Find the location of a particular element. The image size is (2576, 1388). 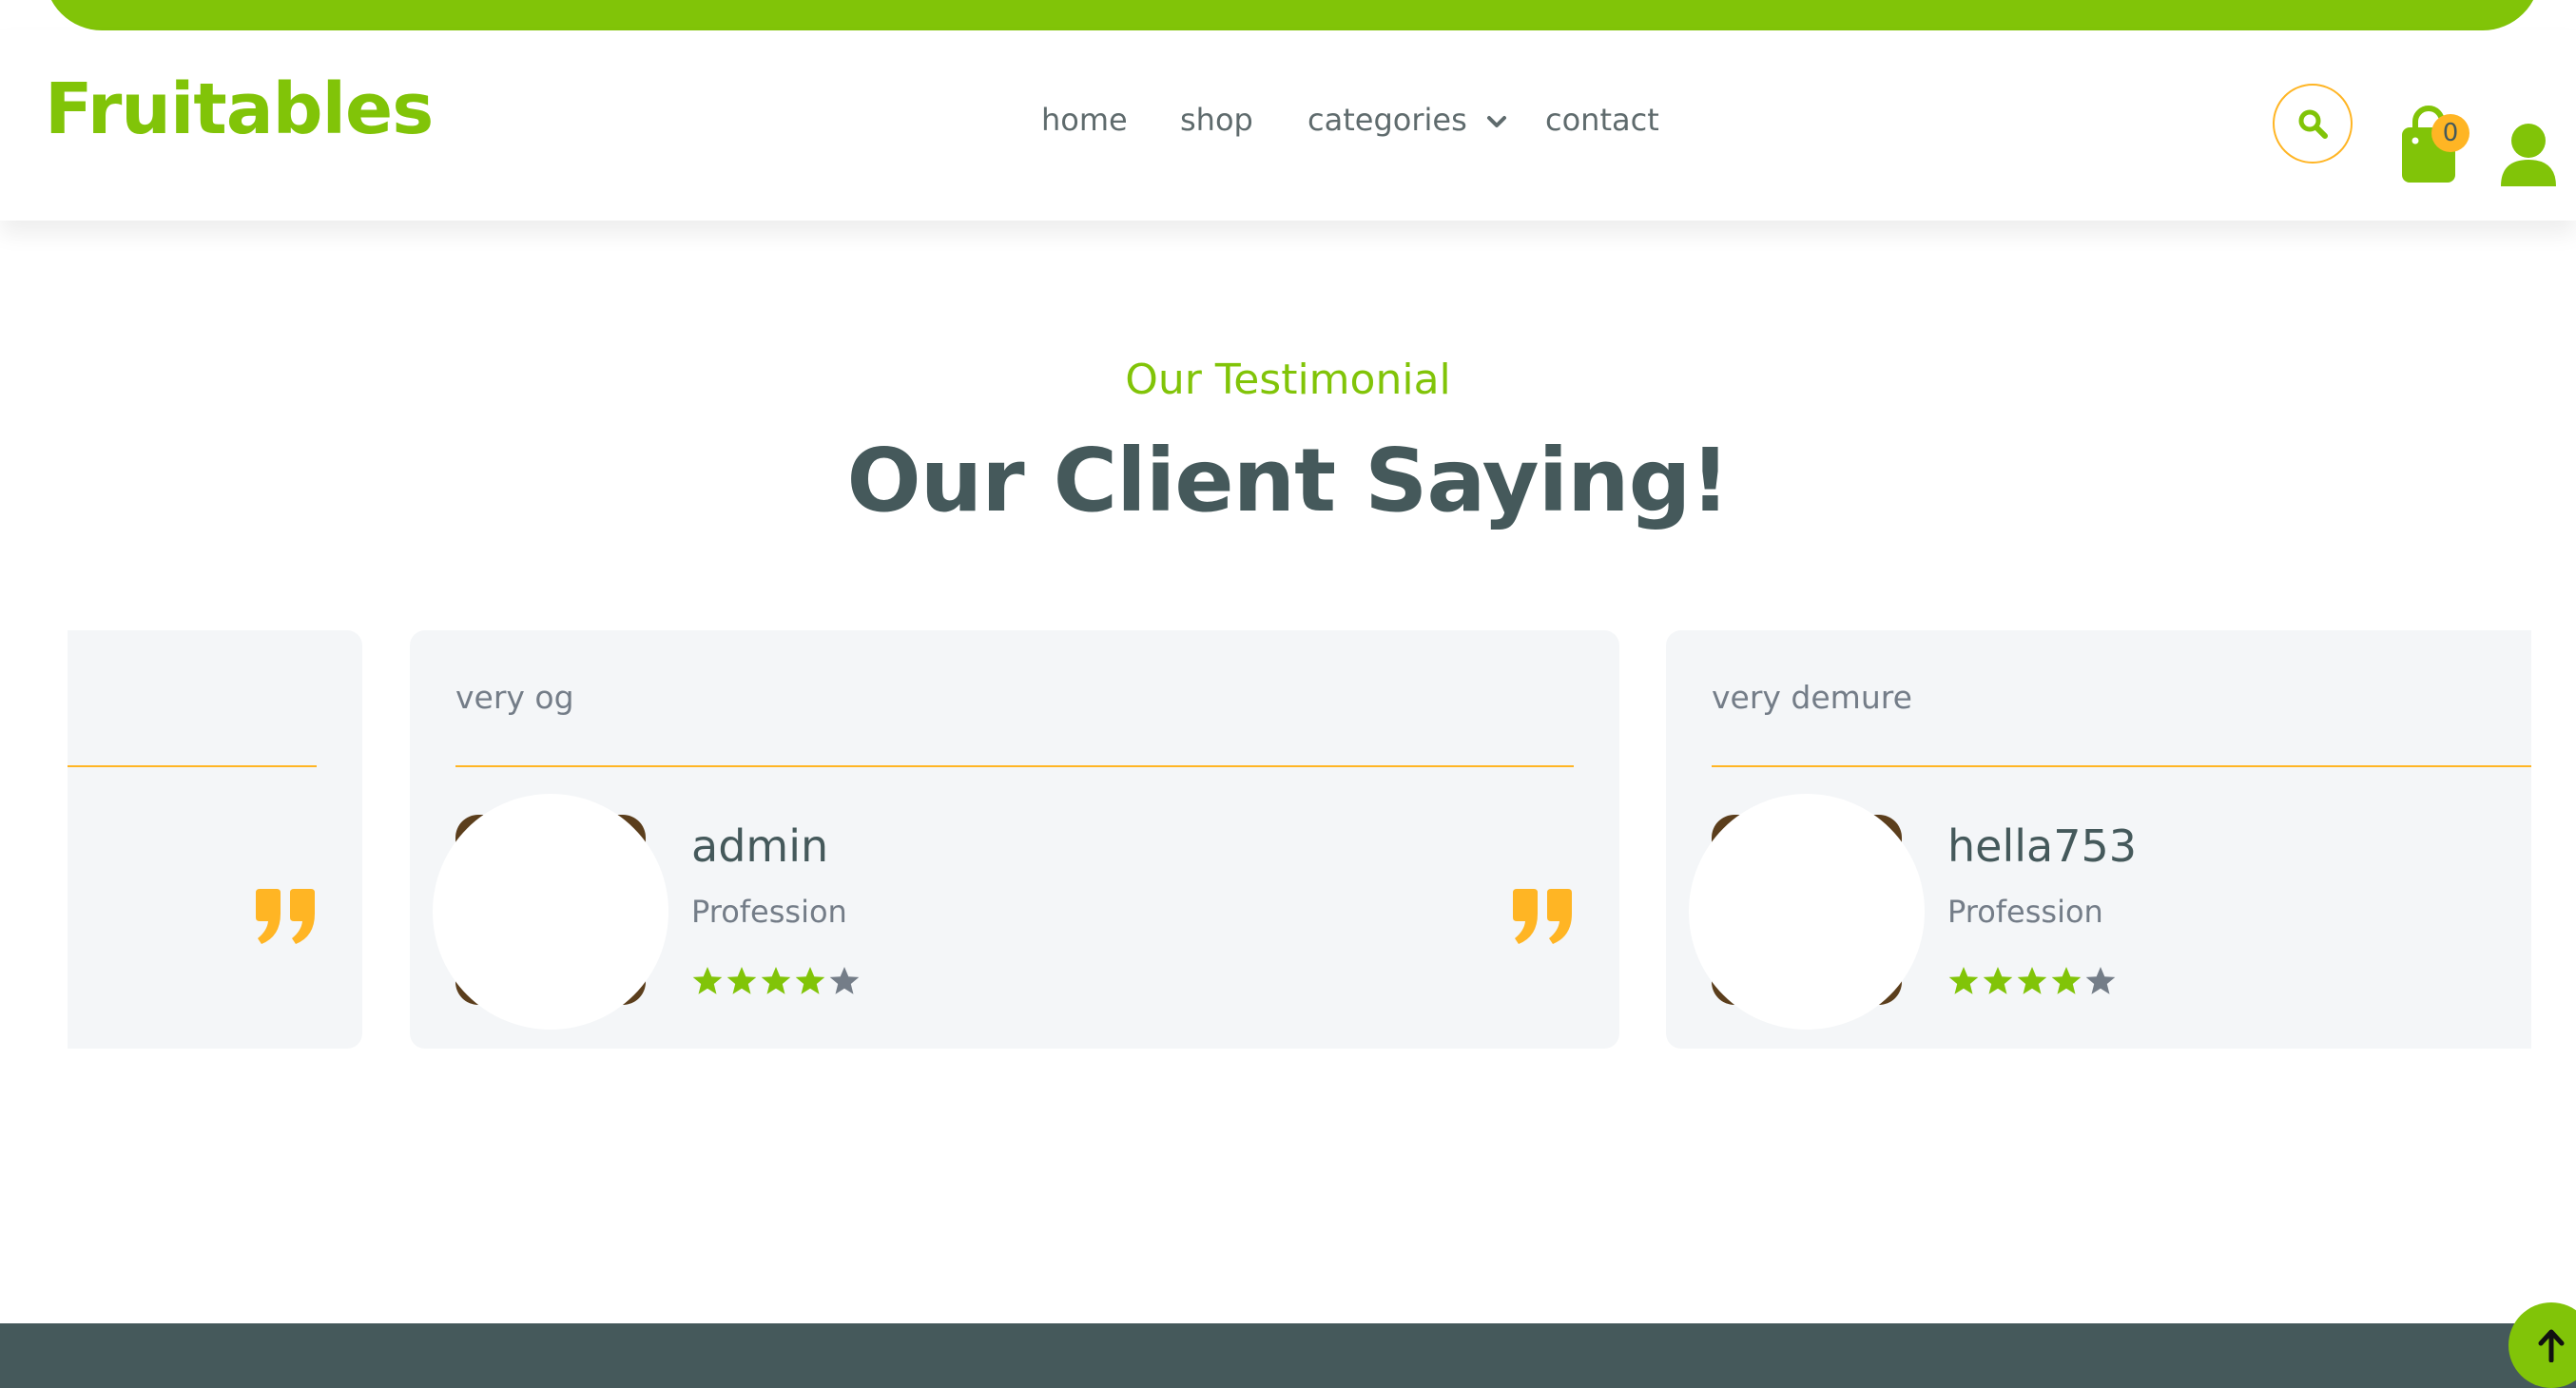

nav-categories: categories is located at coordinates (1407, 120).